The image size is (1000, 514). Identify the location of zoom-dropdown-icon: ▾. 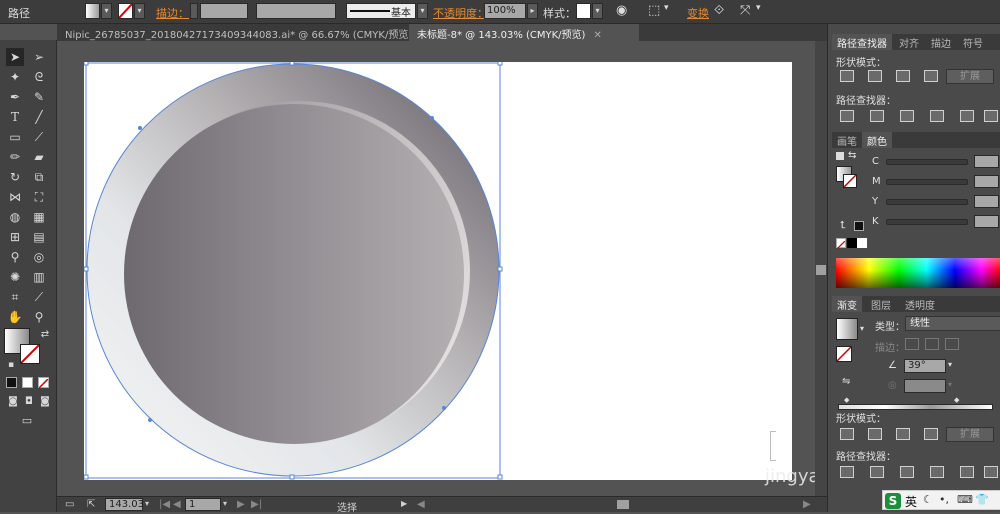
(147, 503).